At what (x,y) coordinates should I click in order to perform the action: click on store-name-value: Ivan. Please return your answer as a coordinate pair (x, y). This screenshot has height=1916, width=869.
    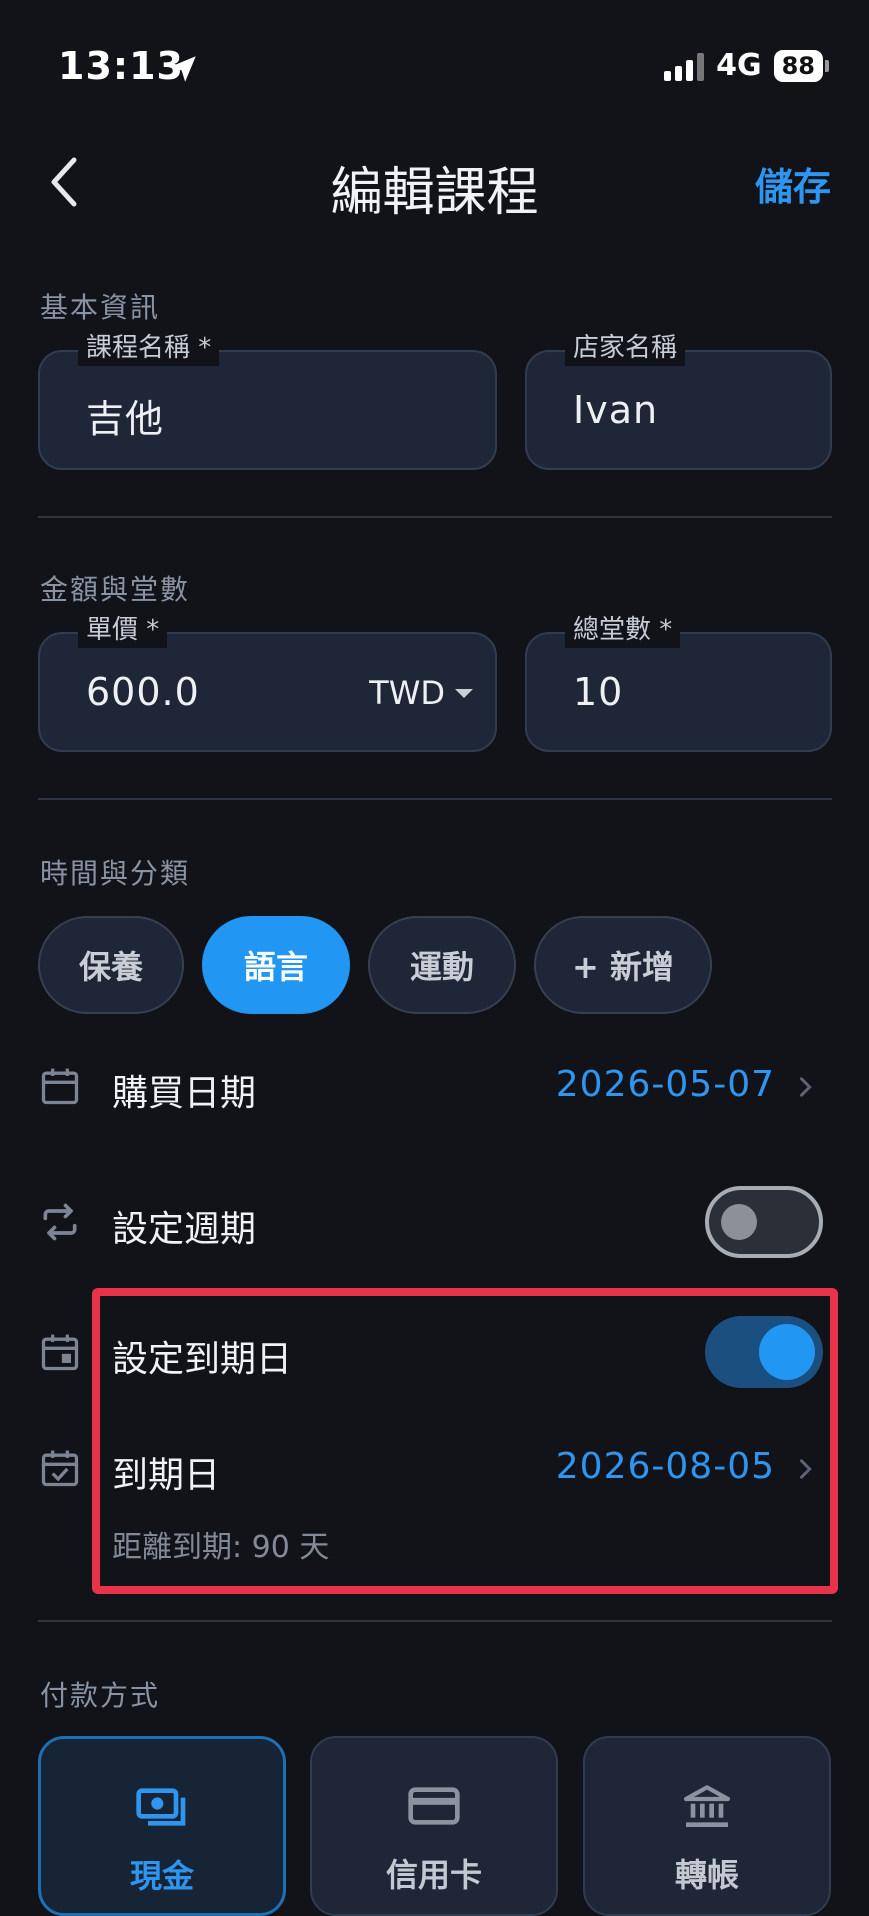
    Looking at the image, I should click on (616, 410).